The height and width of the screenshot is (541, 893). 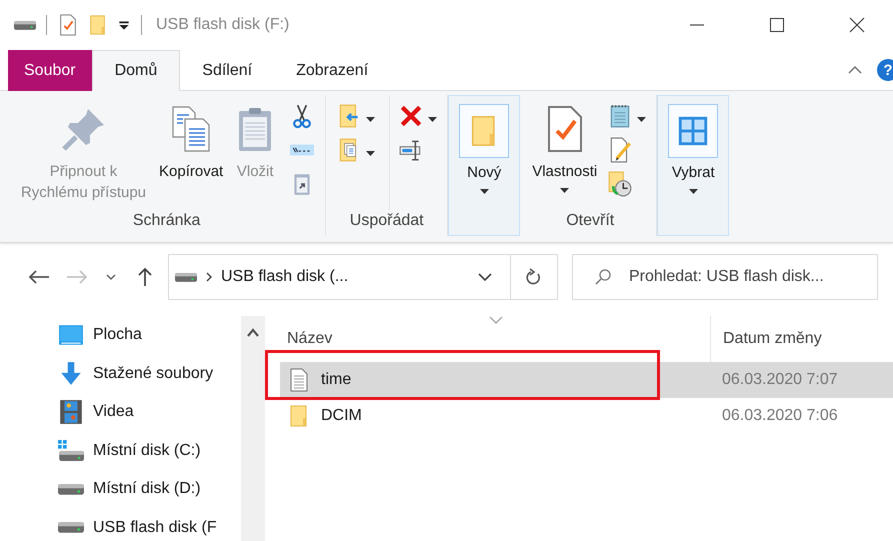 I want to click on sidebar-item: USB flash disk (F, so click(x=149, y=527).